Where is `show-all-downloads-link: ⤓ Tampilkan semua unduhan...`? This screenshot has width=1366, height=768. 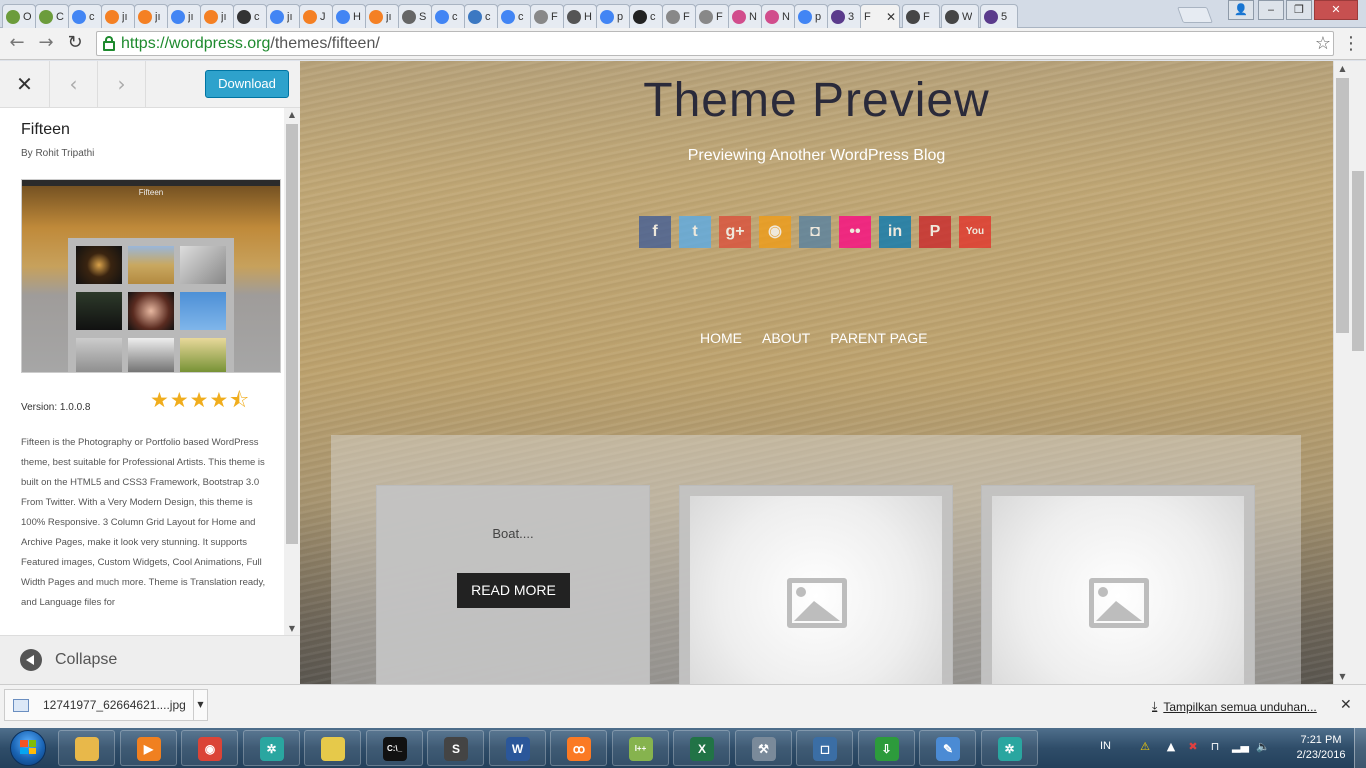 show-all-downloads-link: ⤓ Tampilkan semua unduhan... is located at coordinates (1234, 706).